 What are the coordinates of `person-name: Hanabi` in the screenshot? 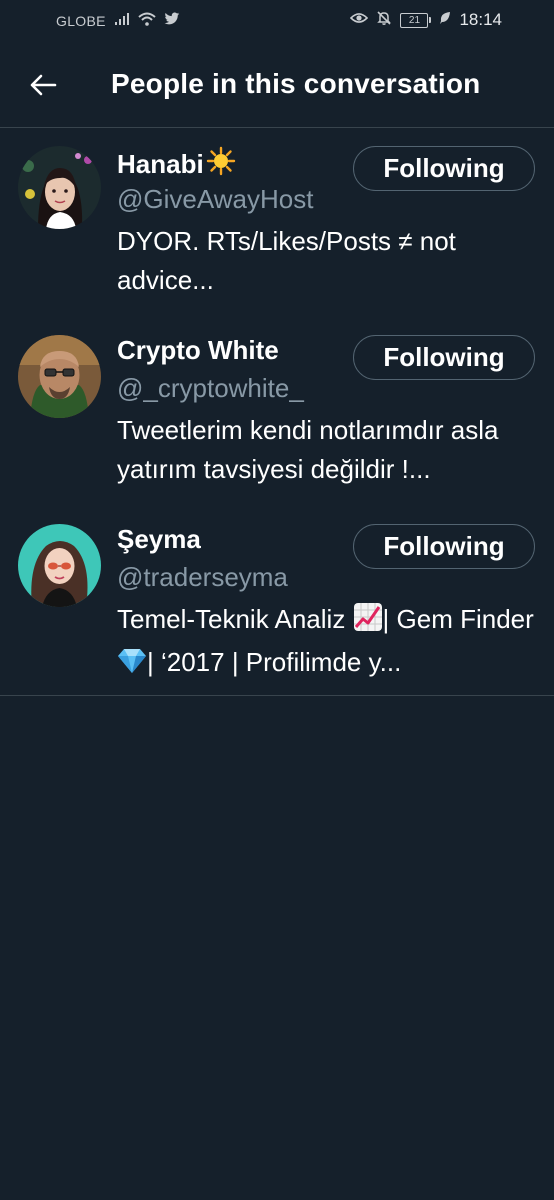 It's located at (176, 164).